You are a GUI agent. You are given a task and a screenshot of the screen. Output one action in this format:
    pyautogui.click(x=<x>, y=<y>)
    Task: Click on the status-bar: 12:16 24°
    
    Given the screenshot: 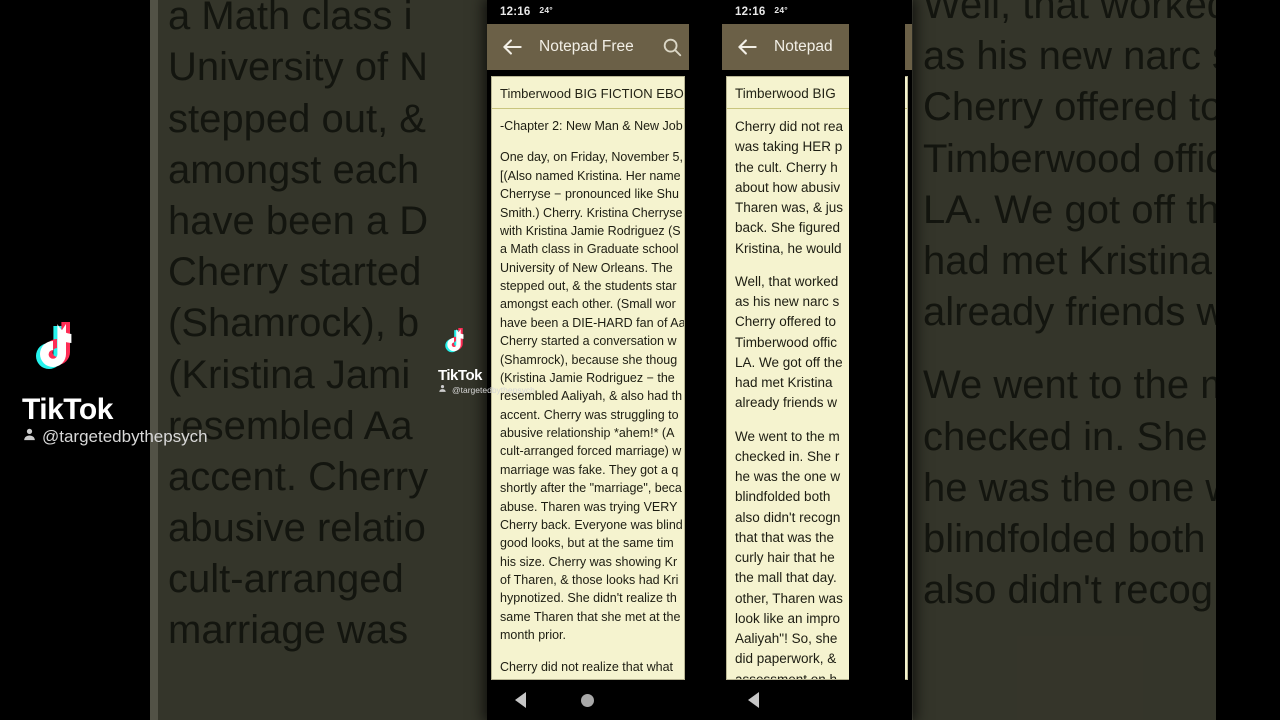 What is the action you would take?
    pyautogui.click(x=588, y=12)
    